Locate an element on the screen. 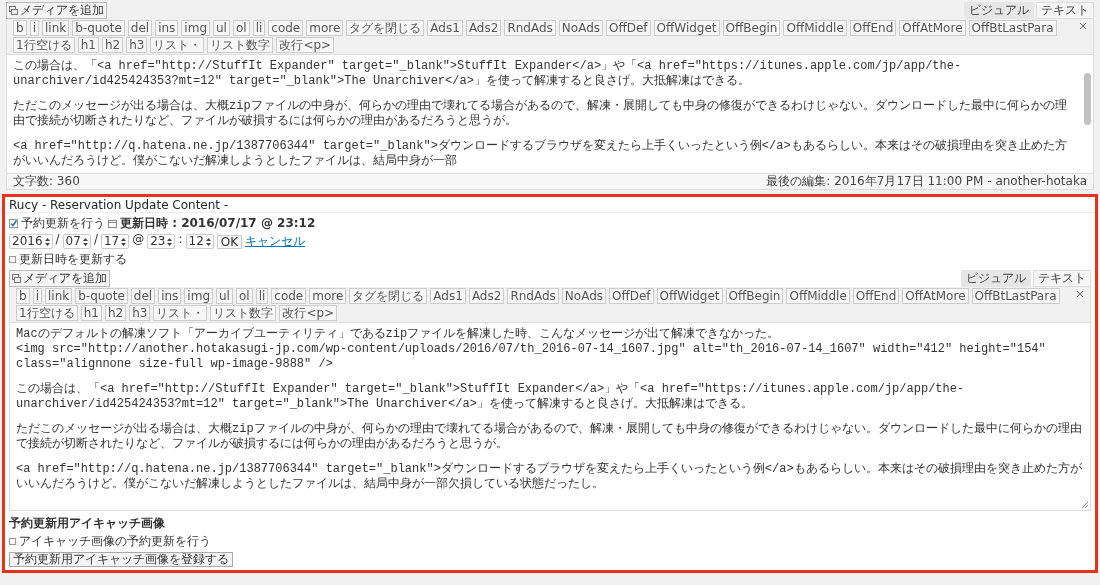 The width and height of the screenshot is (1100, 585). date-select: 07 is located at coordinates (76, 241).